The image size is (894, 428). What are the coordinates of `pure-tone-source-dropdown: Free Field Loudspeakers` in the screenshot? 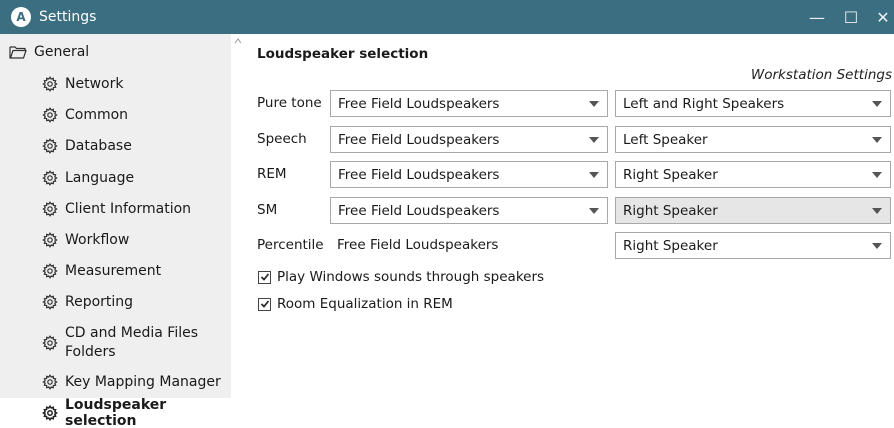 It's located at (469, 103).